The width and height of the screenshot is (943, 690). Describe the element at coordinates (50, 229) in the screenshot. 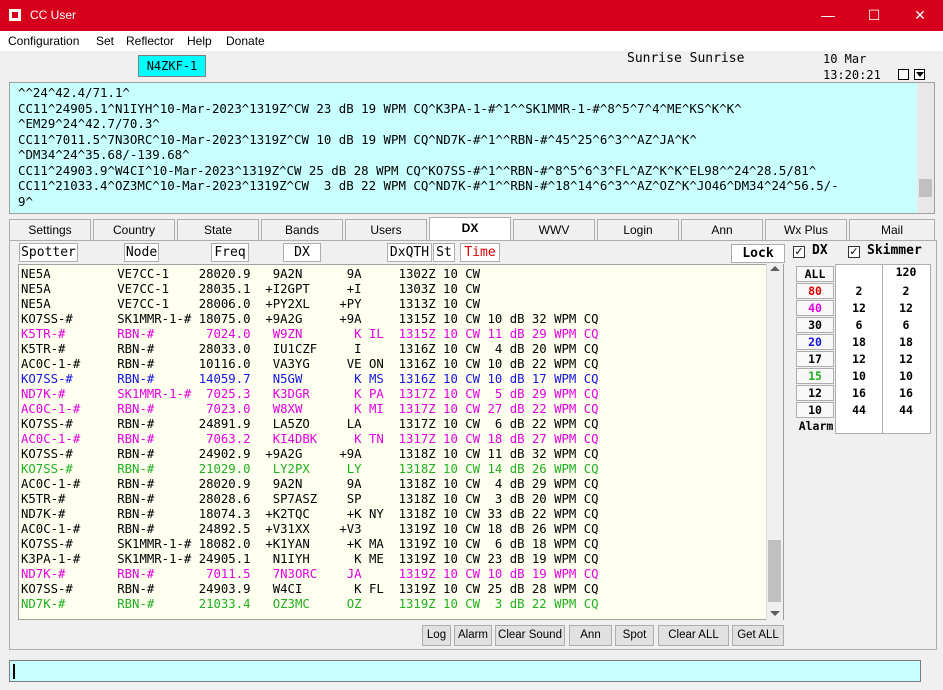

I see `tab-settings: Settings` at that location.